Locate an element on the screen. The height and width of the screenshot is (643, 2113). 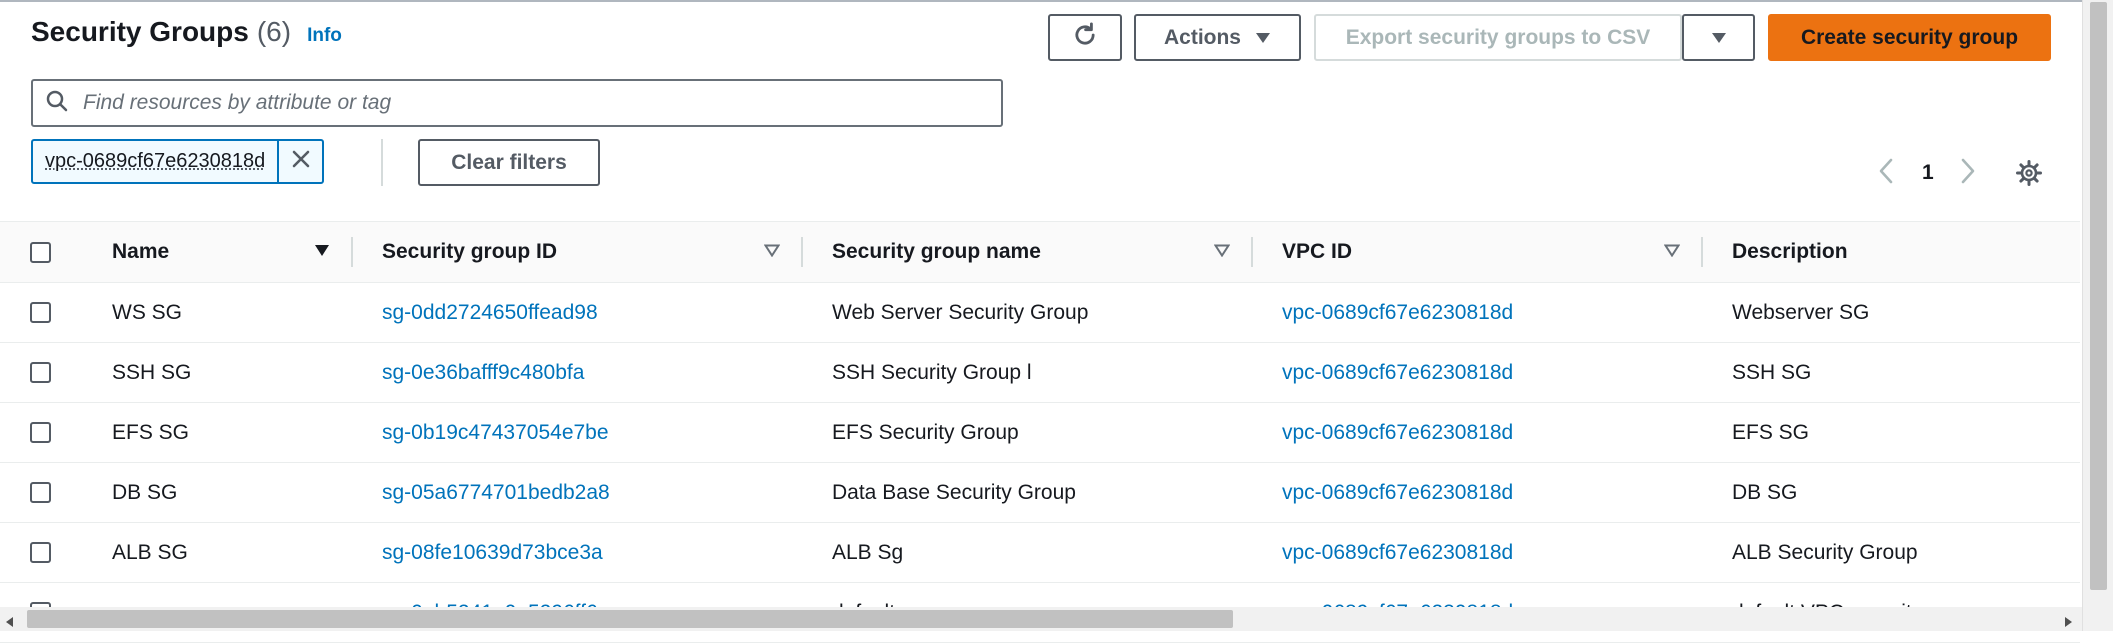
column-header-vpc-id: VPC ID is located at coordinates (1317, 252).